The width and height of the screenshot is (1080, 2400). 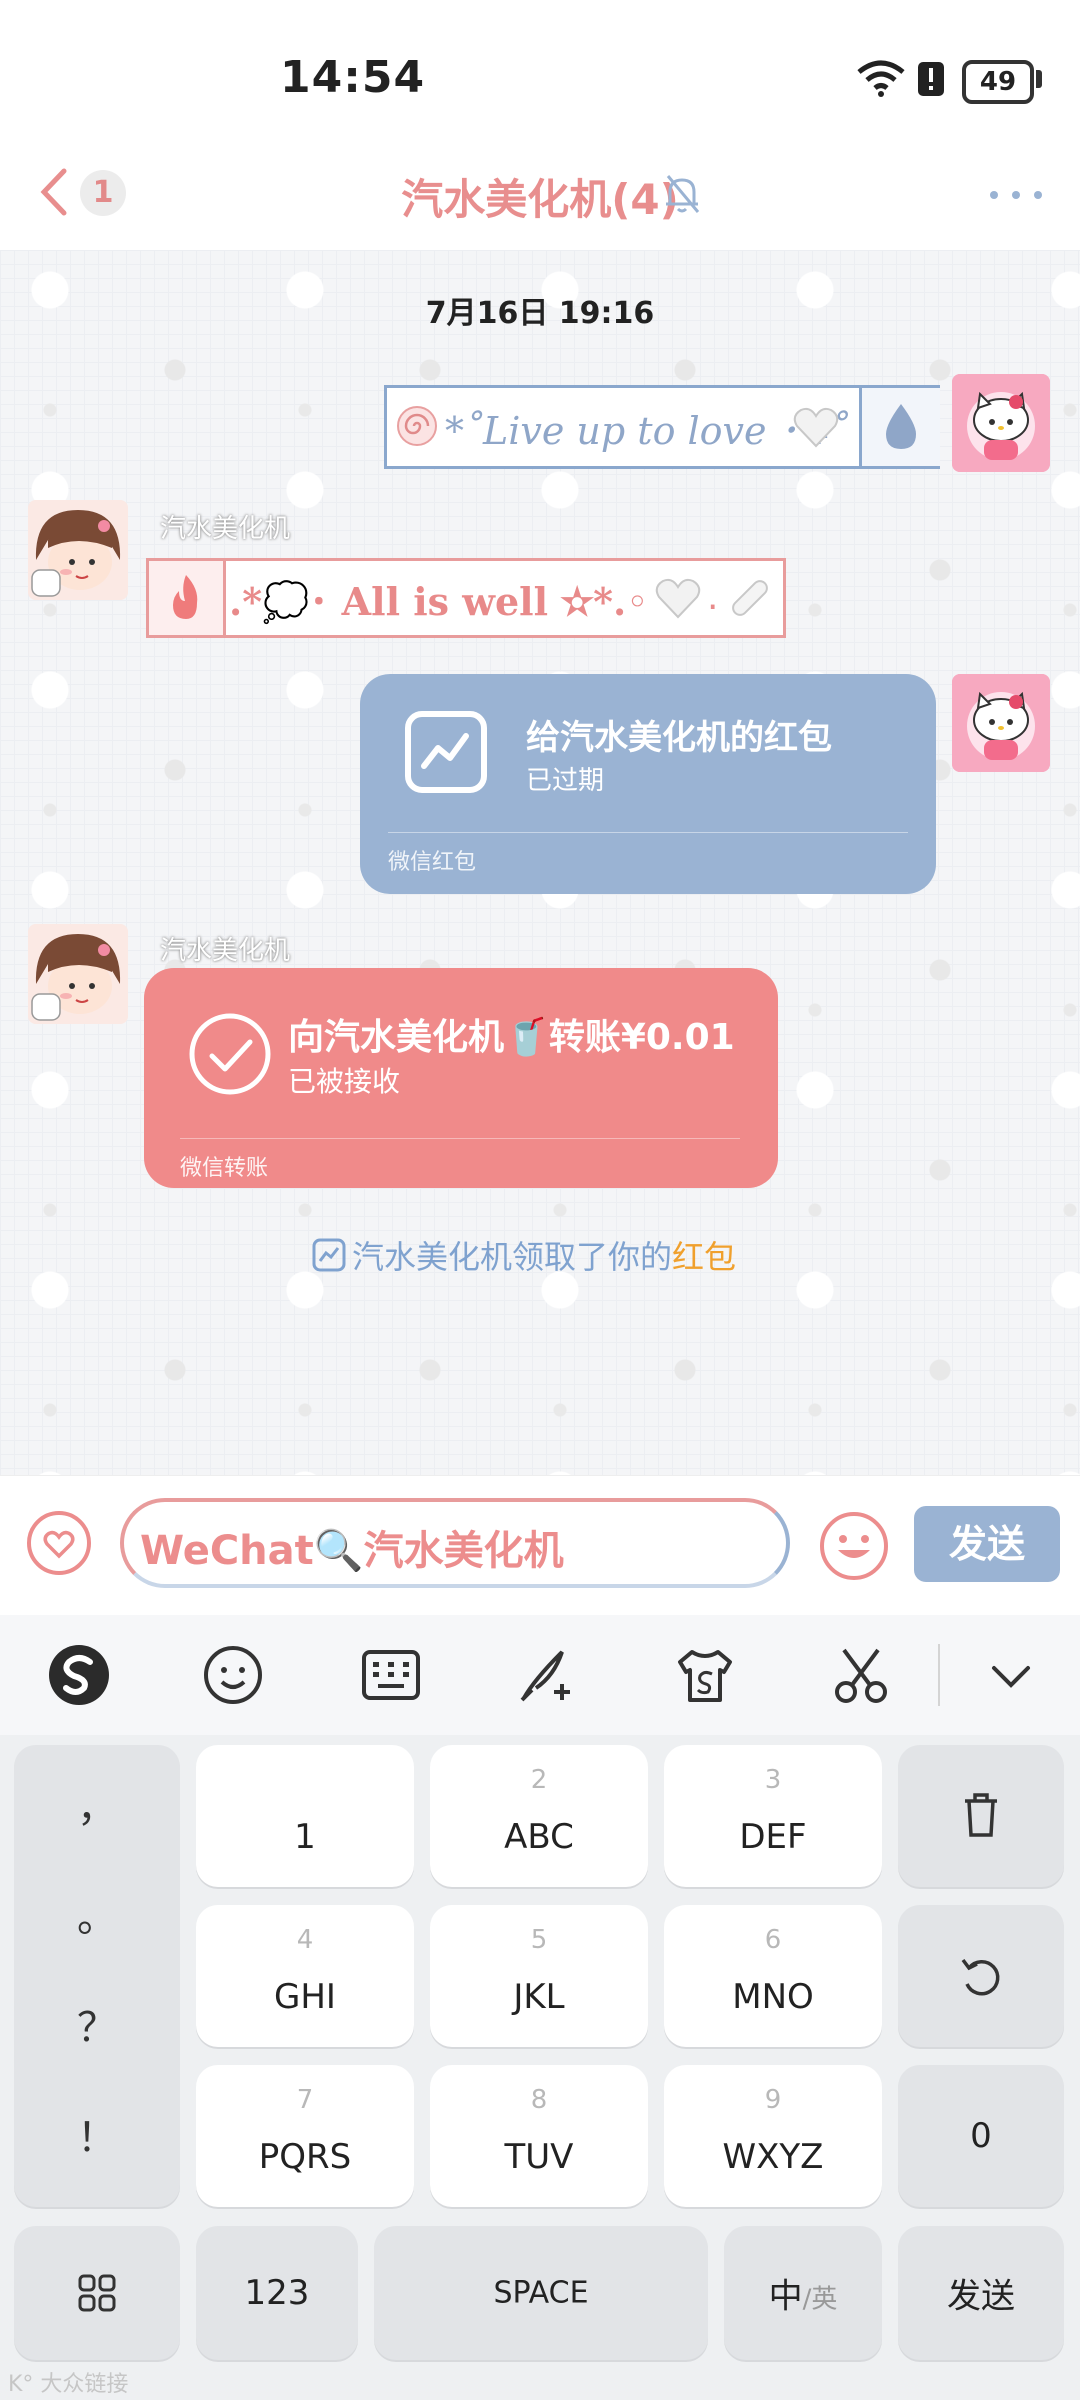 I want to click on wifi-icon, so click(x=881, y=78).